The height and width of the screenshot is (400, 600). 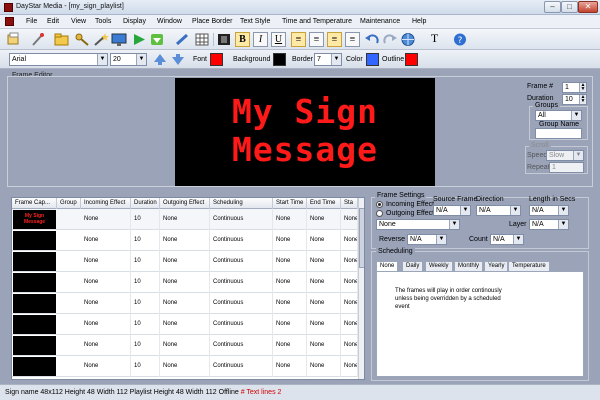 What do you see at coordinates (413, 266) in the screenshot?
I see `tab-daily: Daily` at bounding box center [413, 266].